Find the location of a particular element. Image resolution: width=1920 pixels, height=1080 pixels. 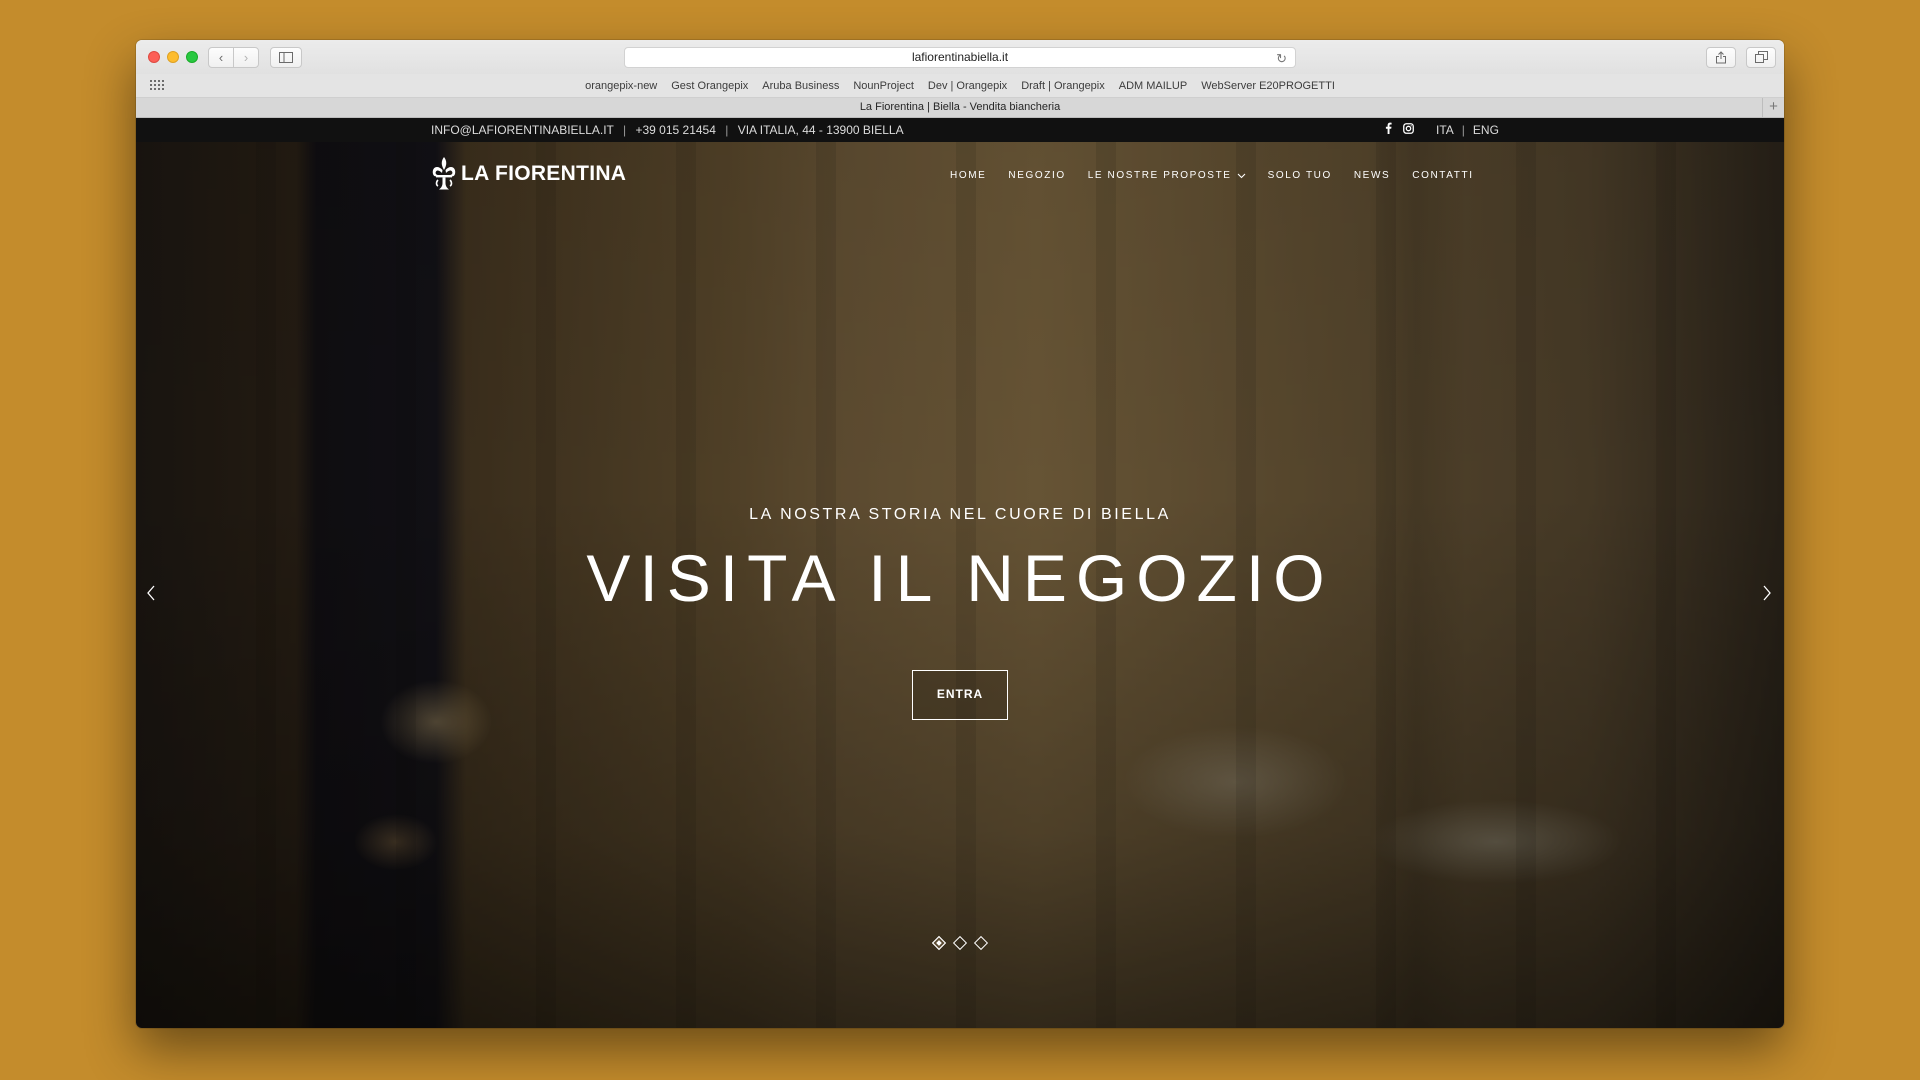

bookmark-item: orangepix-new is located at coordinates (621, 86).